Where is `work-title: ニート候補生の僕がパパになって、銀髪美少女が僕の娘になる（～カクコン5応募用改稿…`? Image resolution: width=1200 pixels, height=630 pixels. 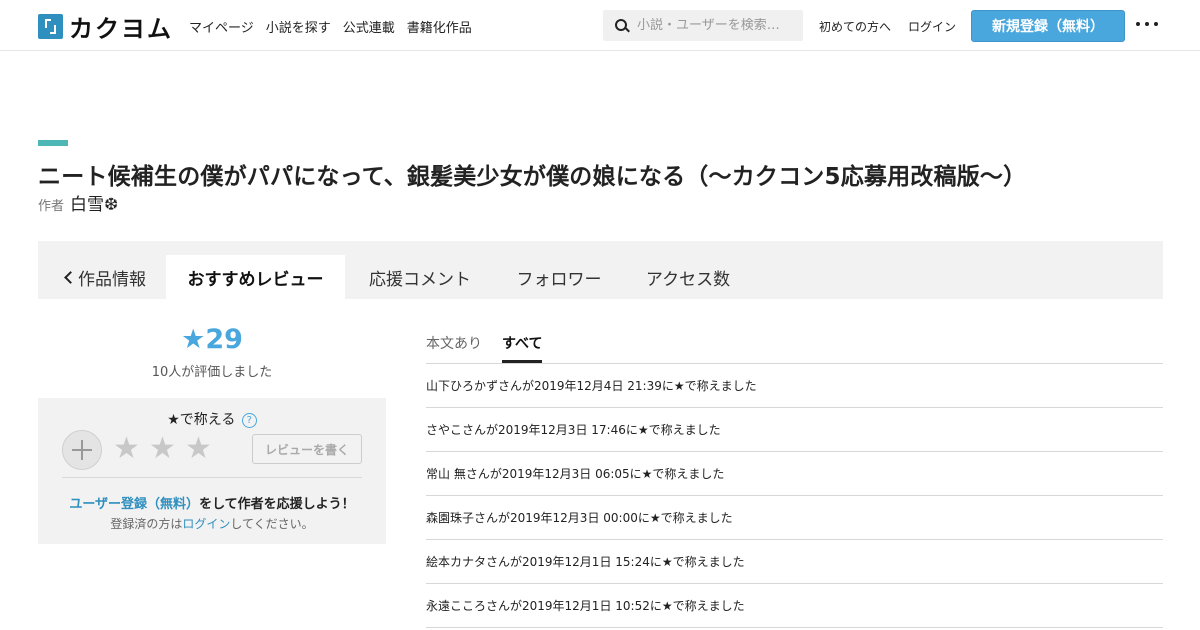
work-title: ニート候補生の僕がパパになって、銀髪美少女が僕の娘になる（～カクコン5応募用改稿… is located at coordinates (532, 174).